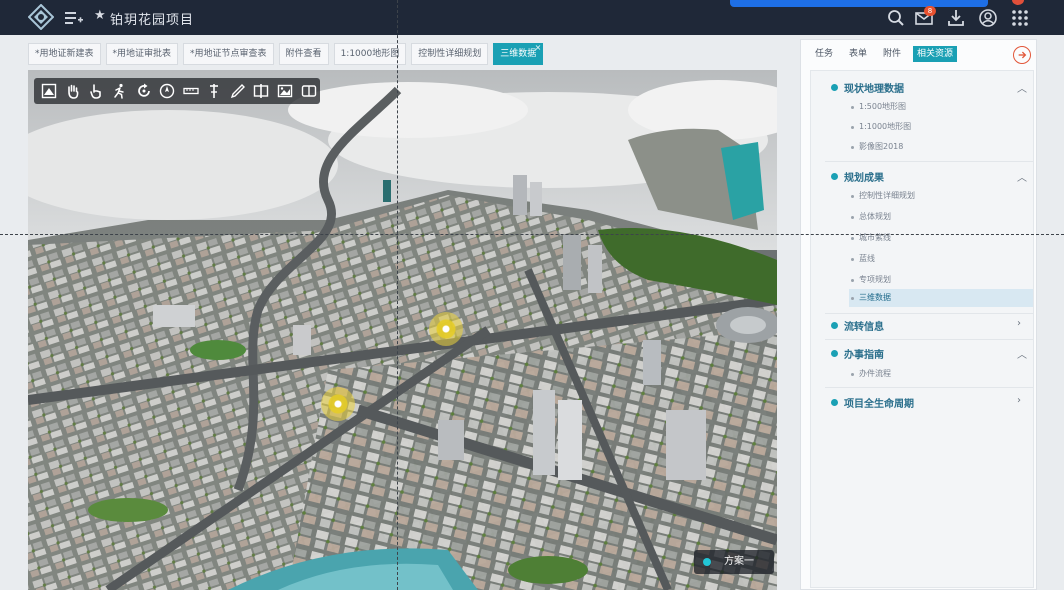 The height and width of the screenshot is (590, 1064). I want to click on list-item: 办件流程, so click(941, 374).